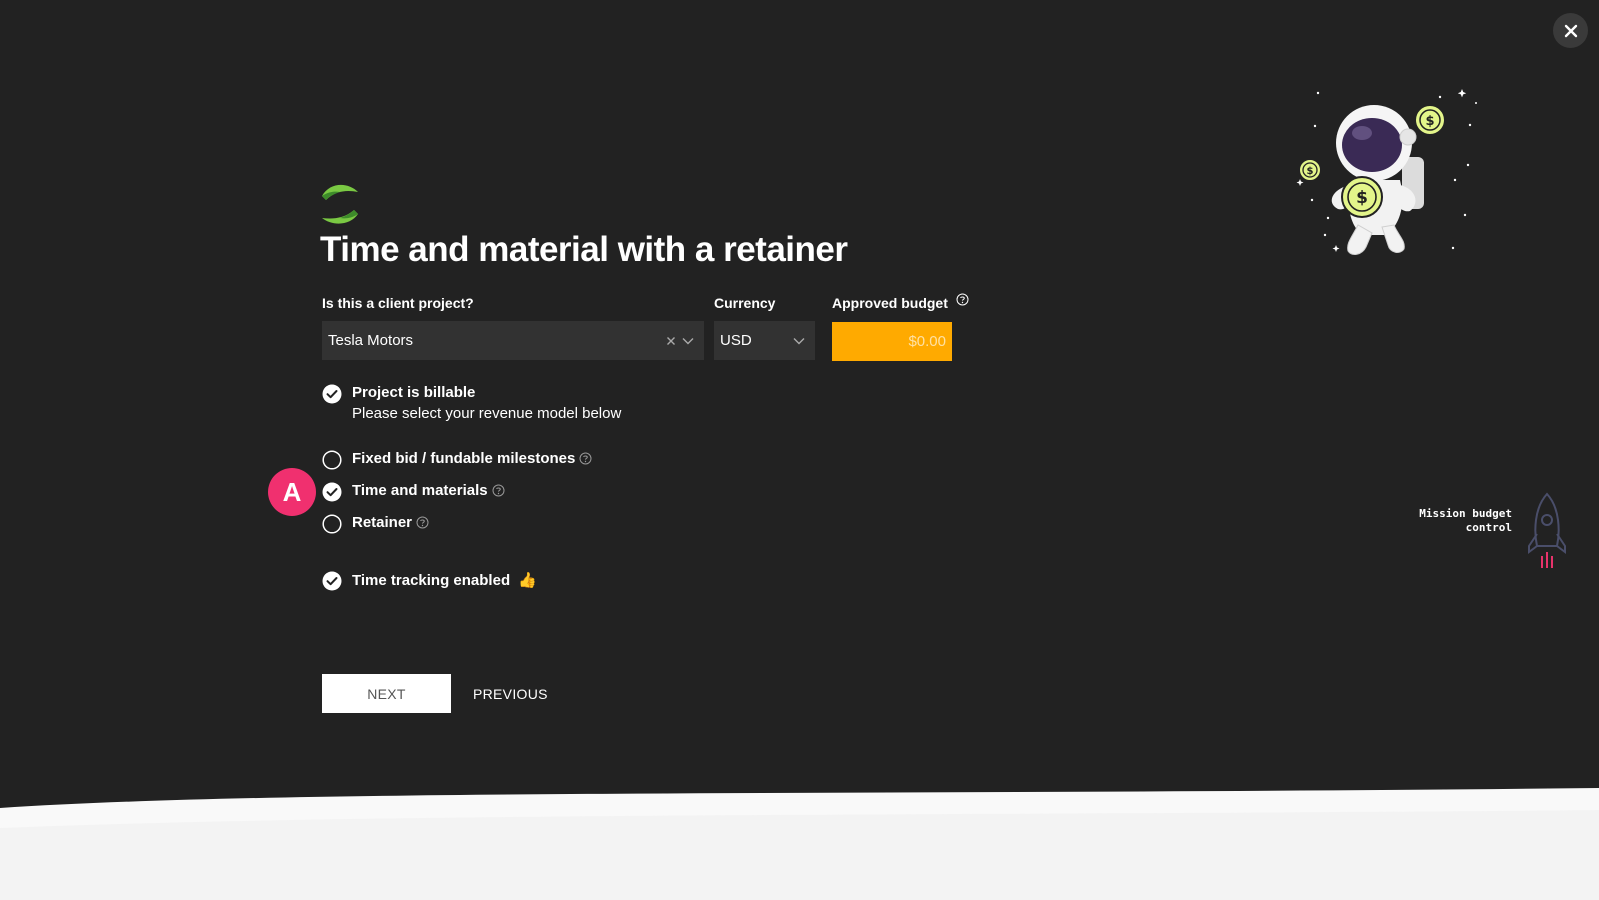  What do you see at coordinates (420, 490) in the screenshot?
I see `time-and-materials-label: Time and materials` at bounding box center [420, 490].